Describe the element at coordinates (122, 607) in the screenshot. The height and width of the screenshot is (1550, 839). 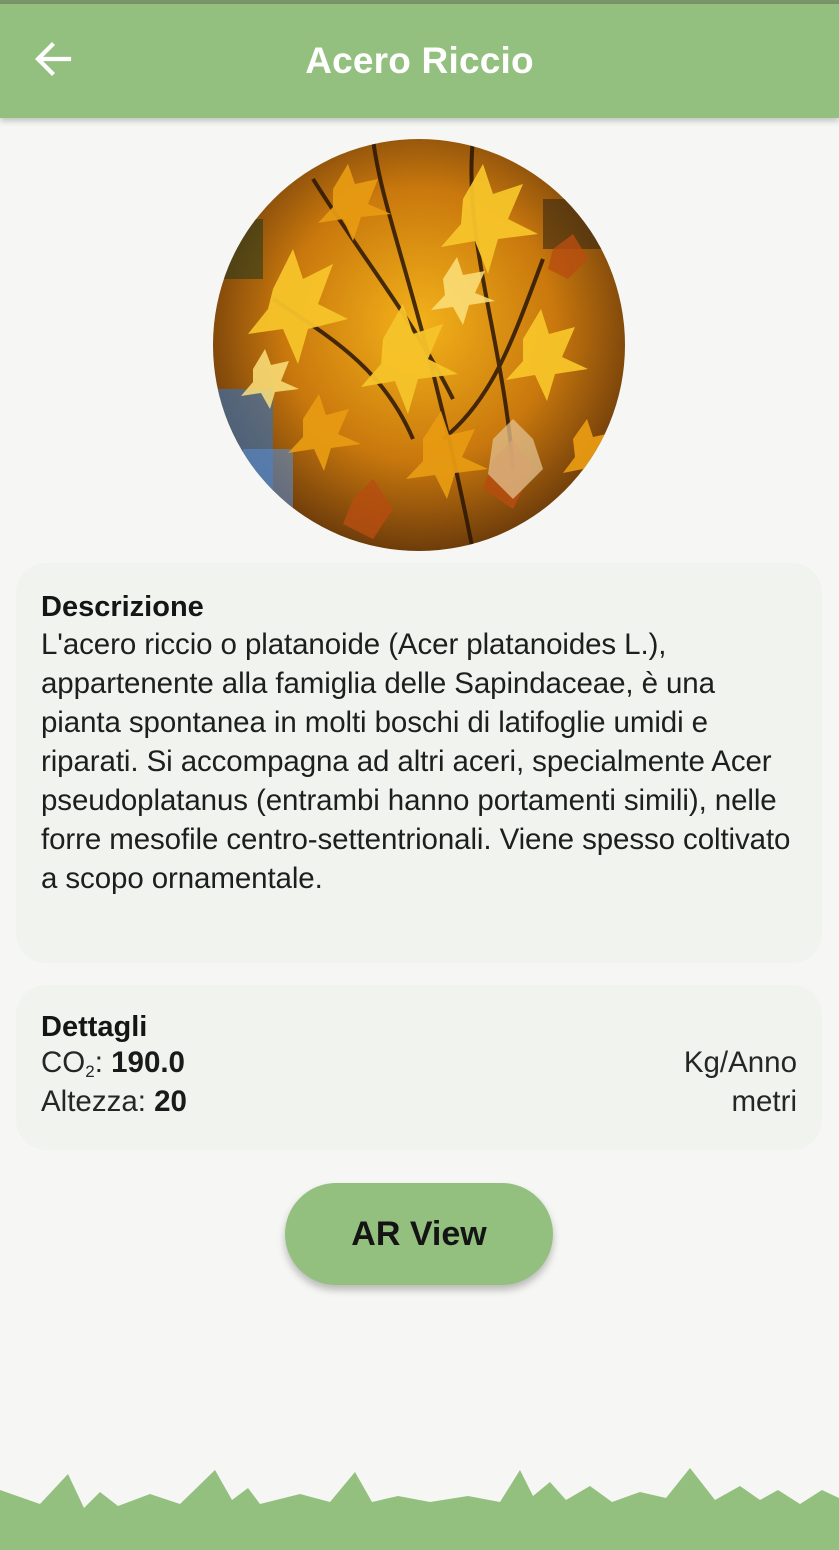
I see `description-heading: Descrizione` at that location.